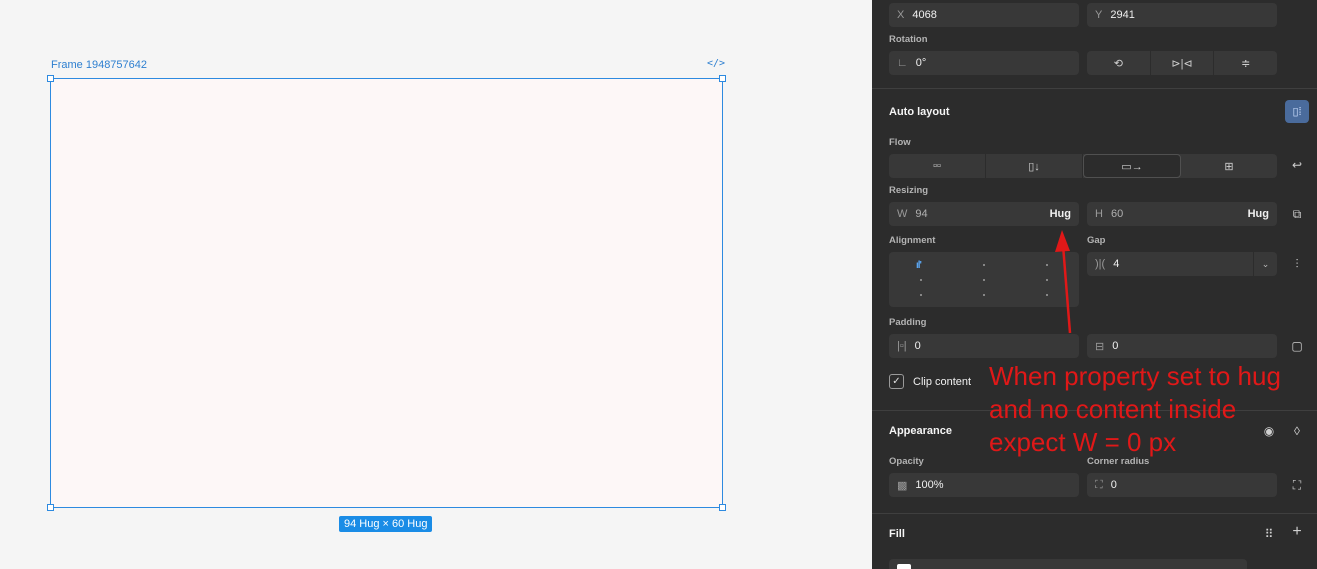  I want to click on vertical-icon: ▯↓, so click(1034, 166).